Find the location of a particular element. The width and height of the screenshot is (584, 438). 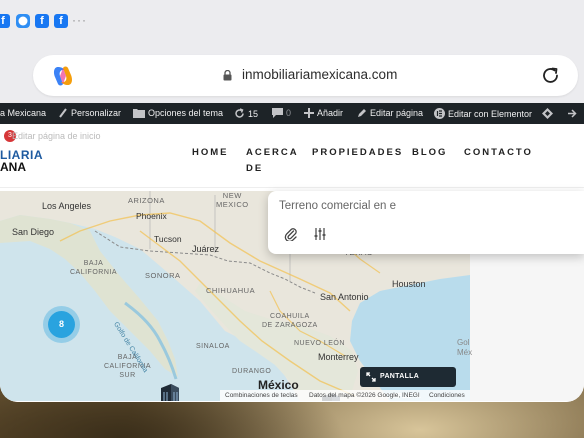

map-label-coahuila-line2: DE ZARAGOZA is located at coordinates (290, 325).